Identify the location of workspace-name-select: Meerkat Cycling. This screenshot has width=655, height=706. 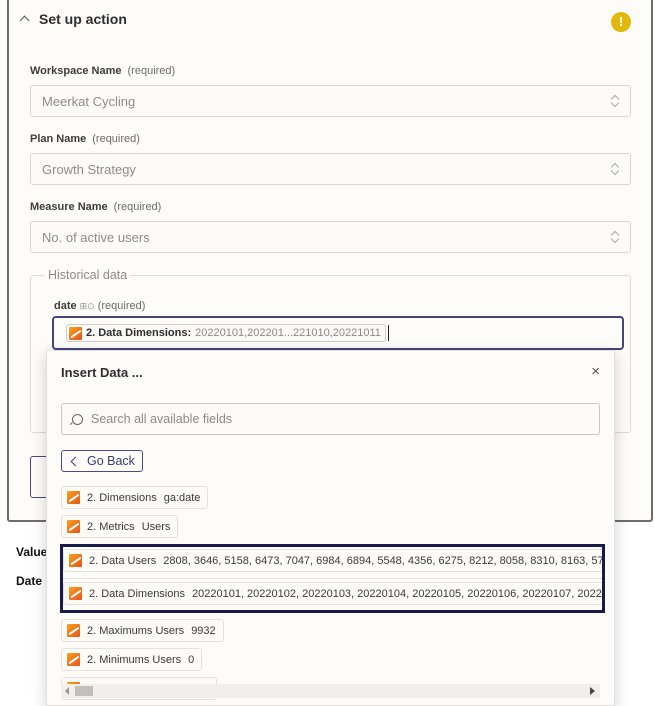
(330, 101).